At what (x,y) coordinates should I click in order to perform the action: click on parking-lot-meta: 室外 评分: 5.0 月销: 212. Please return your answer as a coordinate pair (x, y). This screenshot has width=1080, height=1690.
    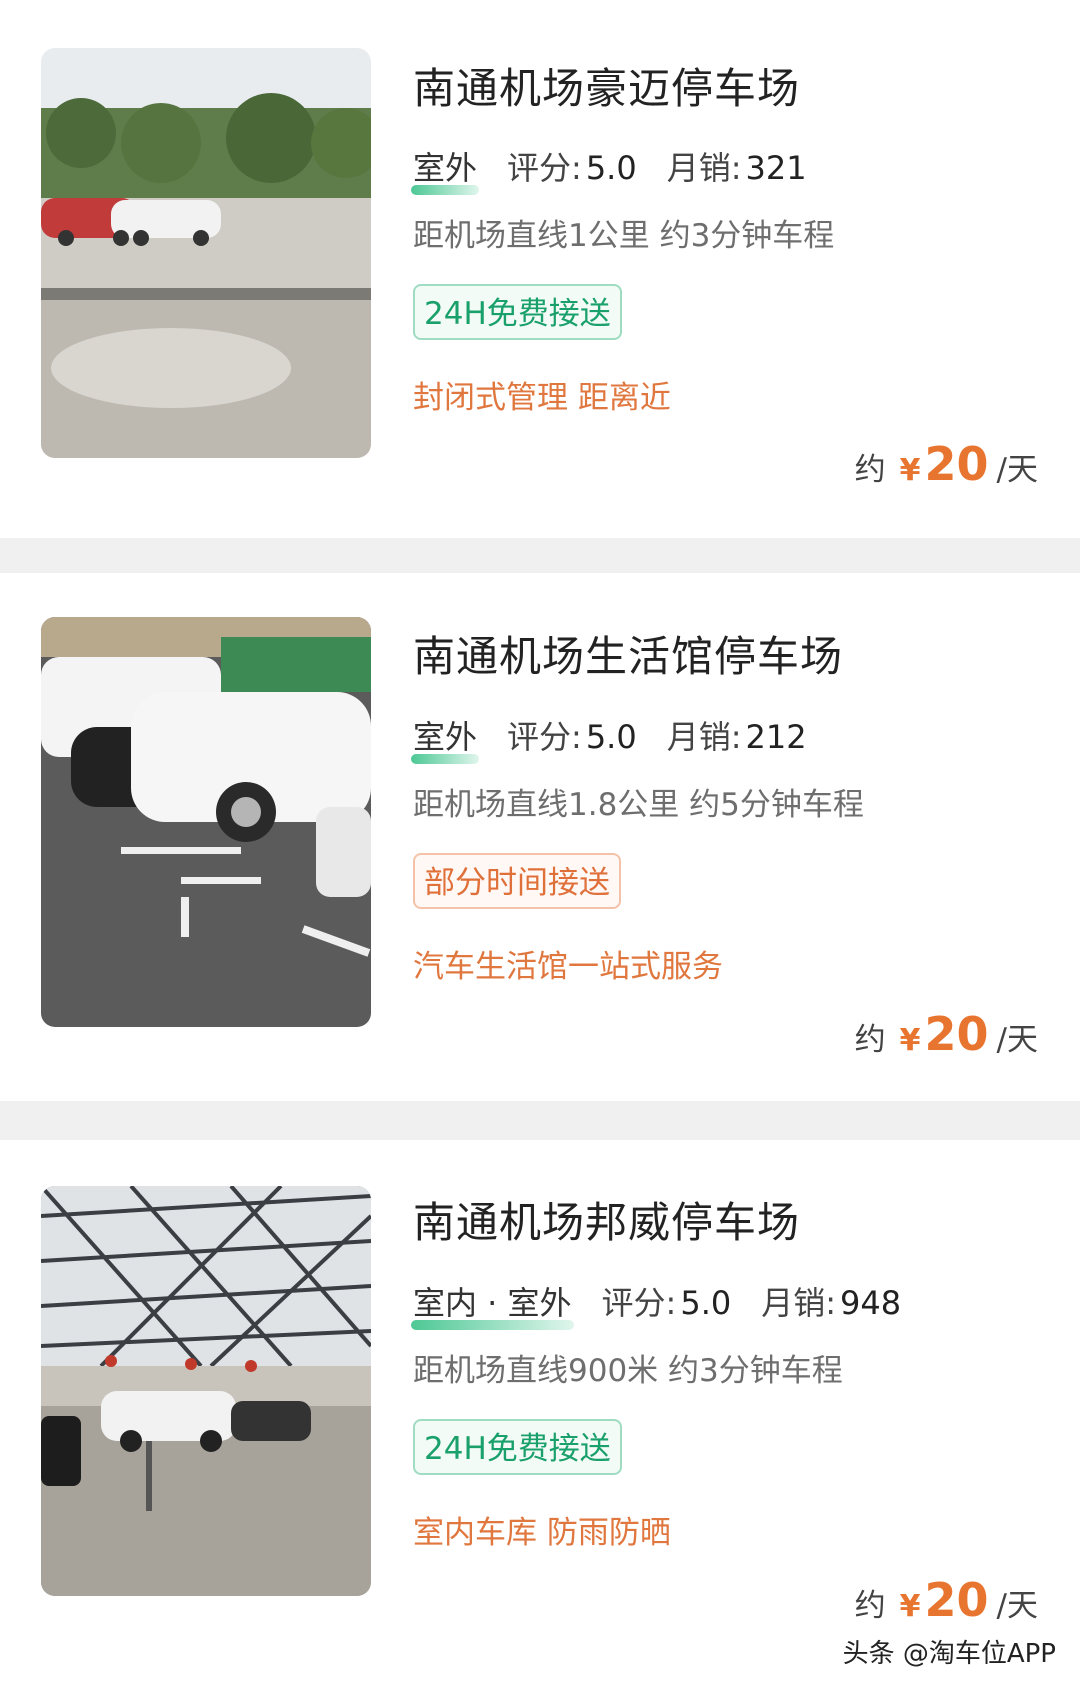
    Looking at the image, I should click on (623, 738).